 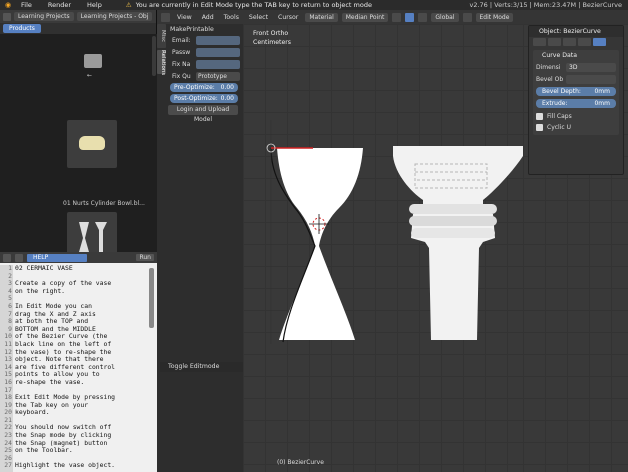 What do you see at coordinates (208, 17) in the screenshot?
I see `menu-add: Add` at bounding box center [208, 17].